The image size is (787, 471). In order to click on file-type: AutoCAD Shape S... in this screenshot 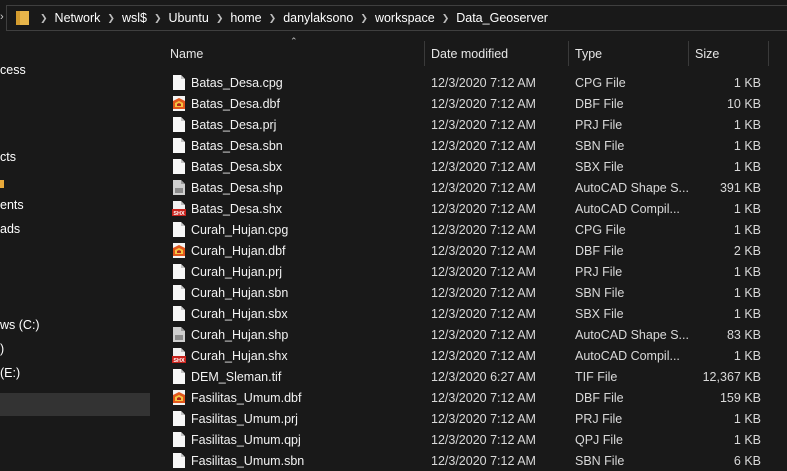, I will do `click(632, 335)`.